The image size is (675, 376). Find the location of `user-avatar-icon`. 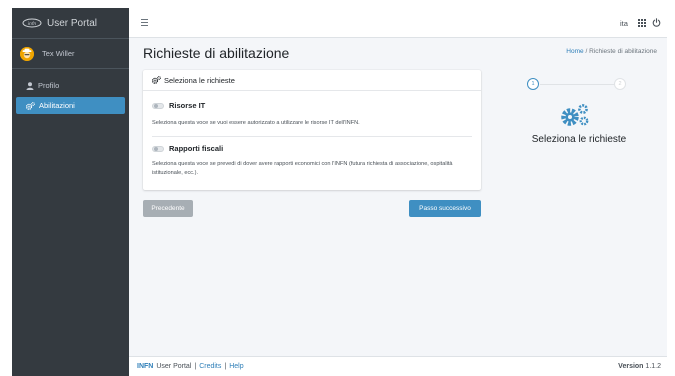

user-avatar-icon is located at coordinates (27, 53).